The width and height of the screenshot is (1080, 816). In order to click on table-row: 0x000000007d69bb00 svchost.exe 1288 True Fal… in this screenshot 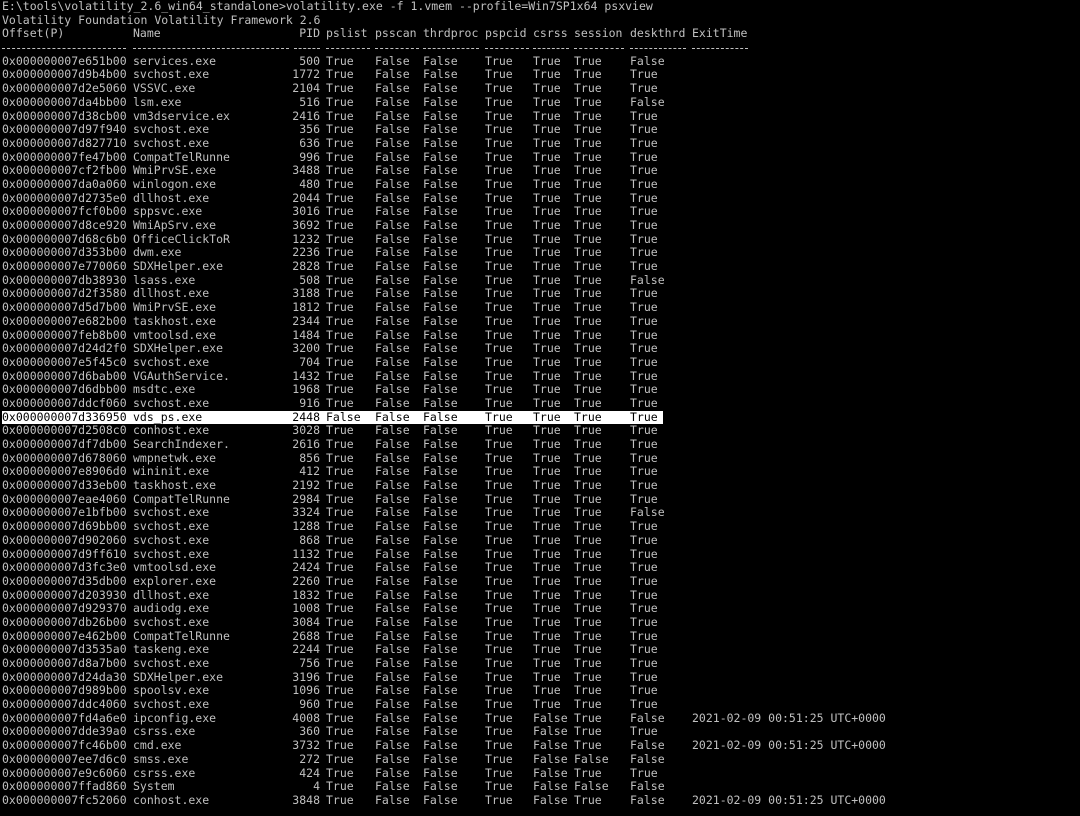, I will do `click(541, 526)`.